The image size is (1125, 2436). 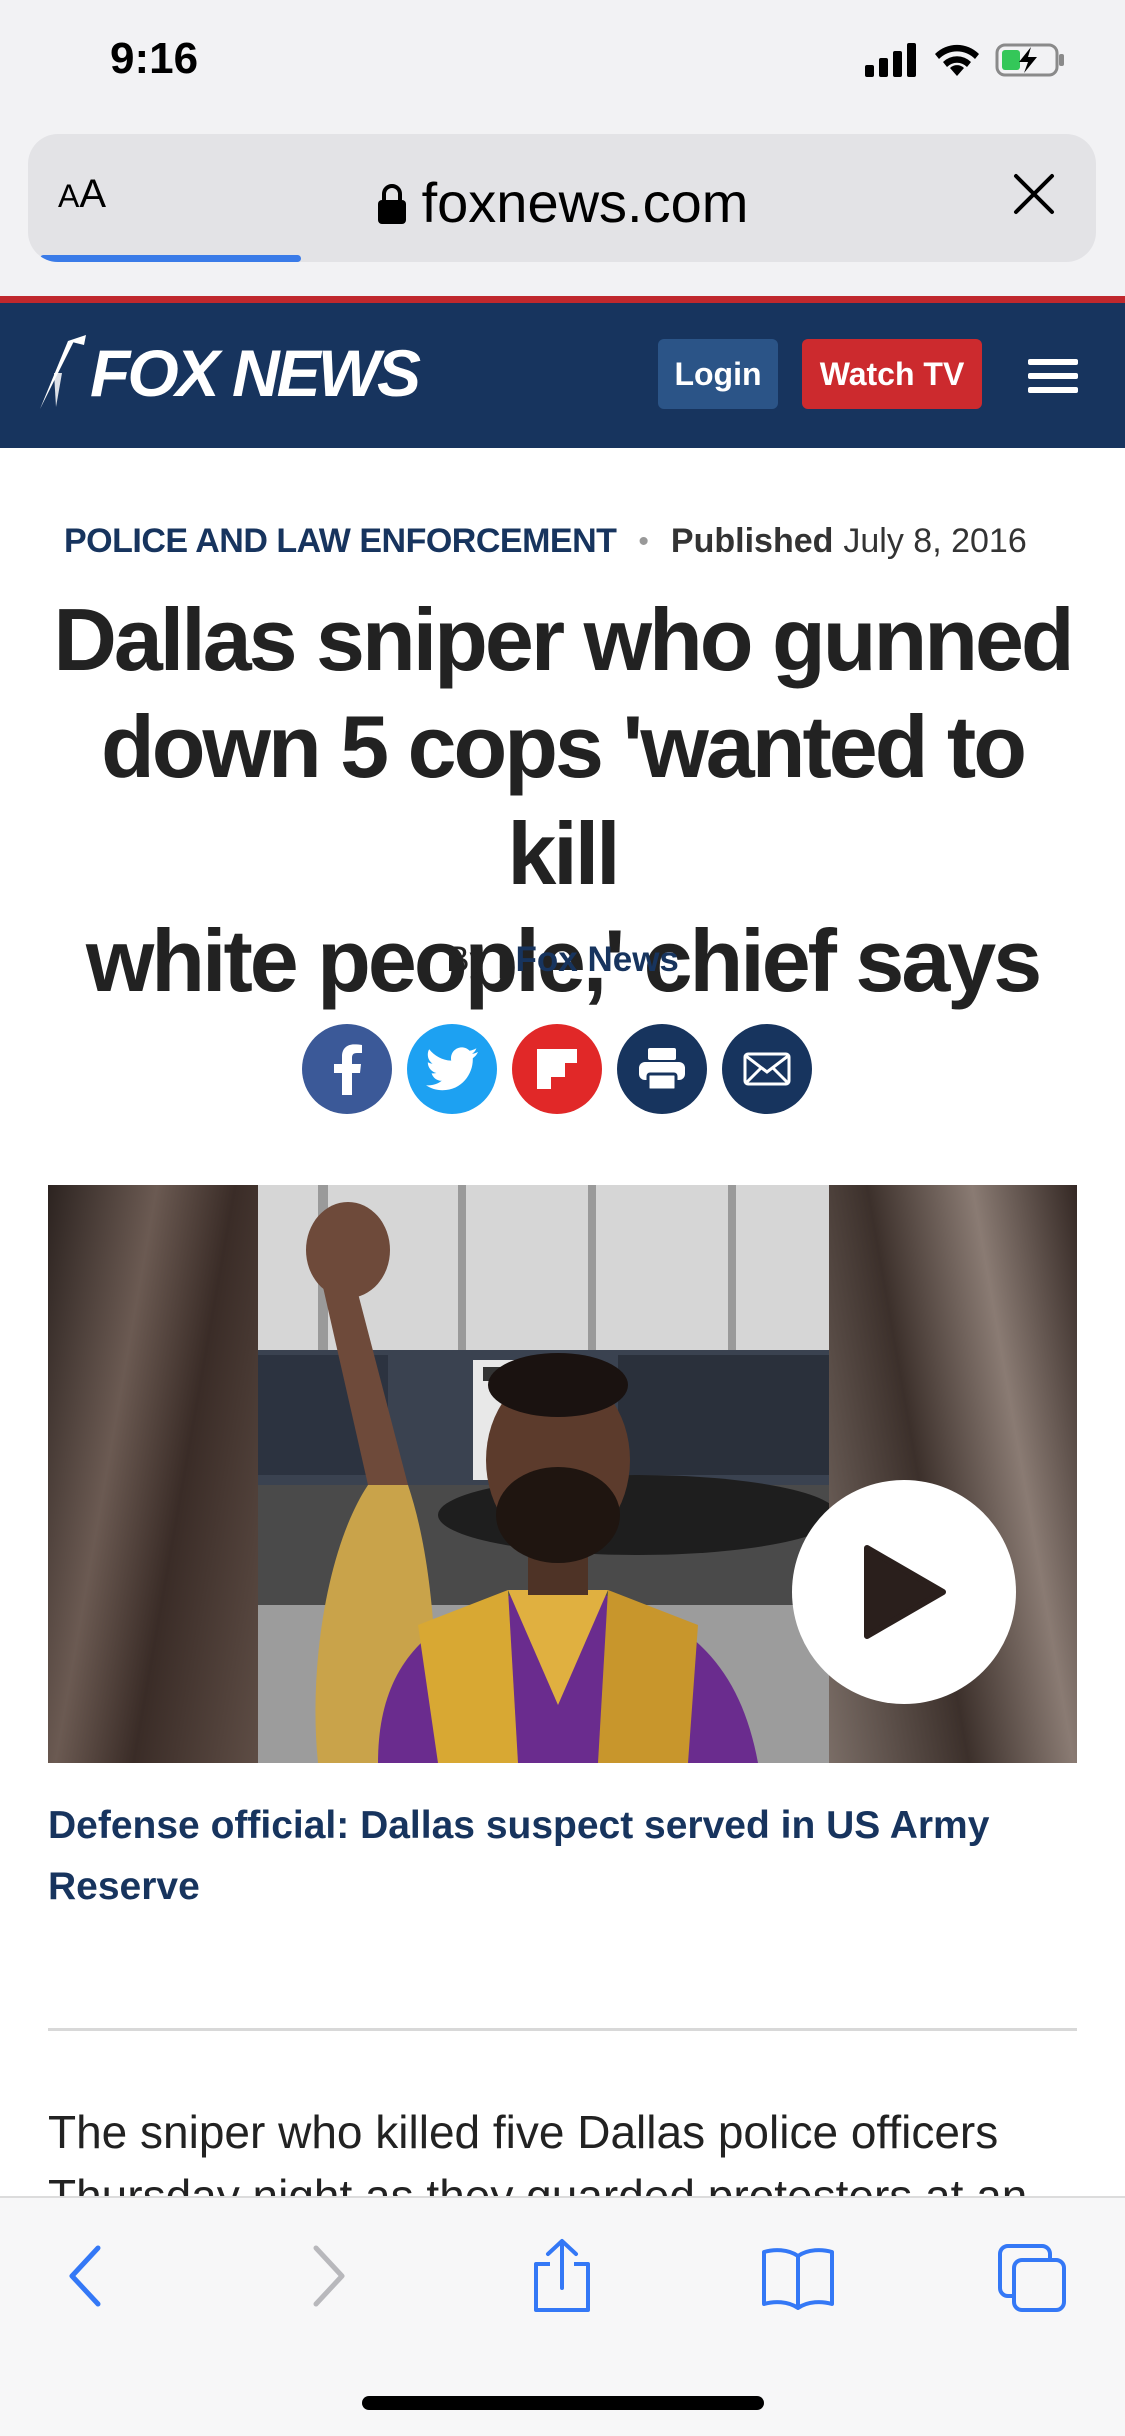 I want to click on byline-author-link: Fox News, so click(x=597, y=959).